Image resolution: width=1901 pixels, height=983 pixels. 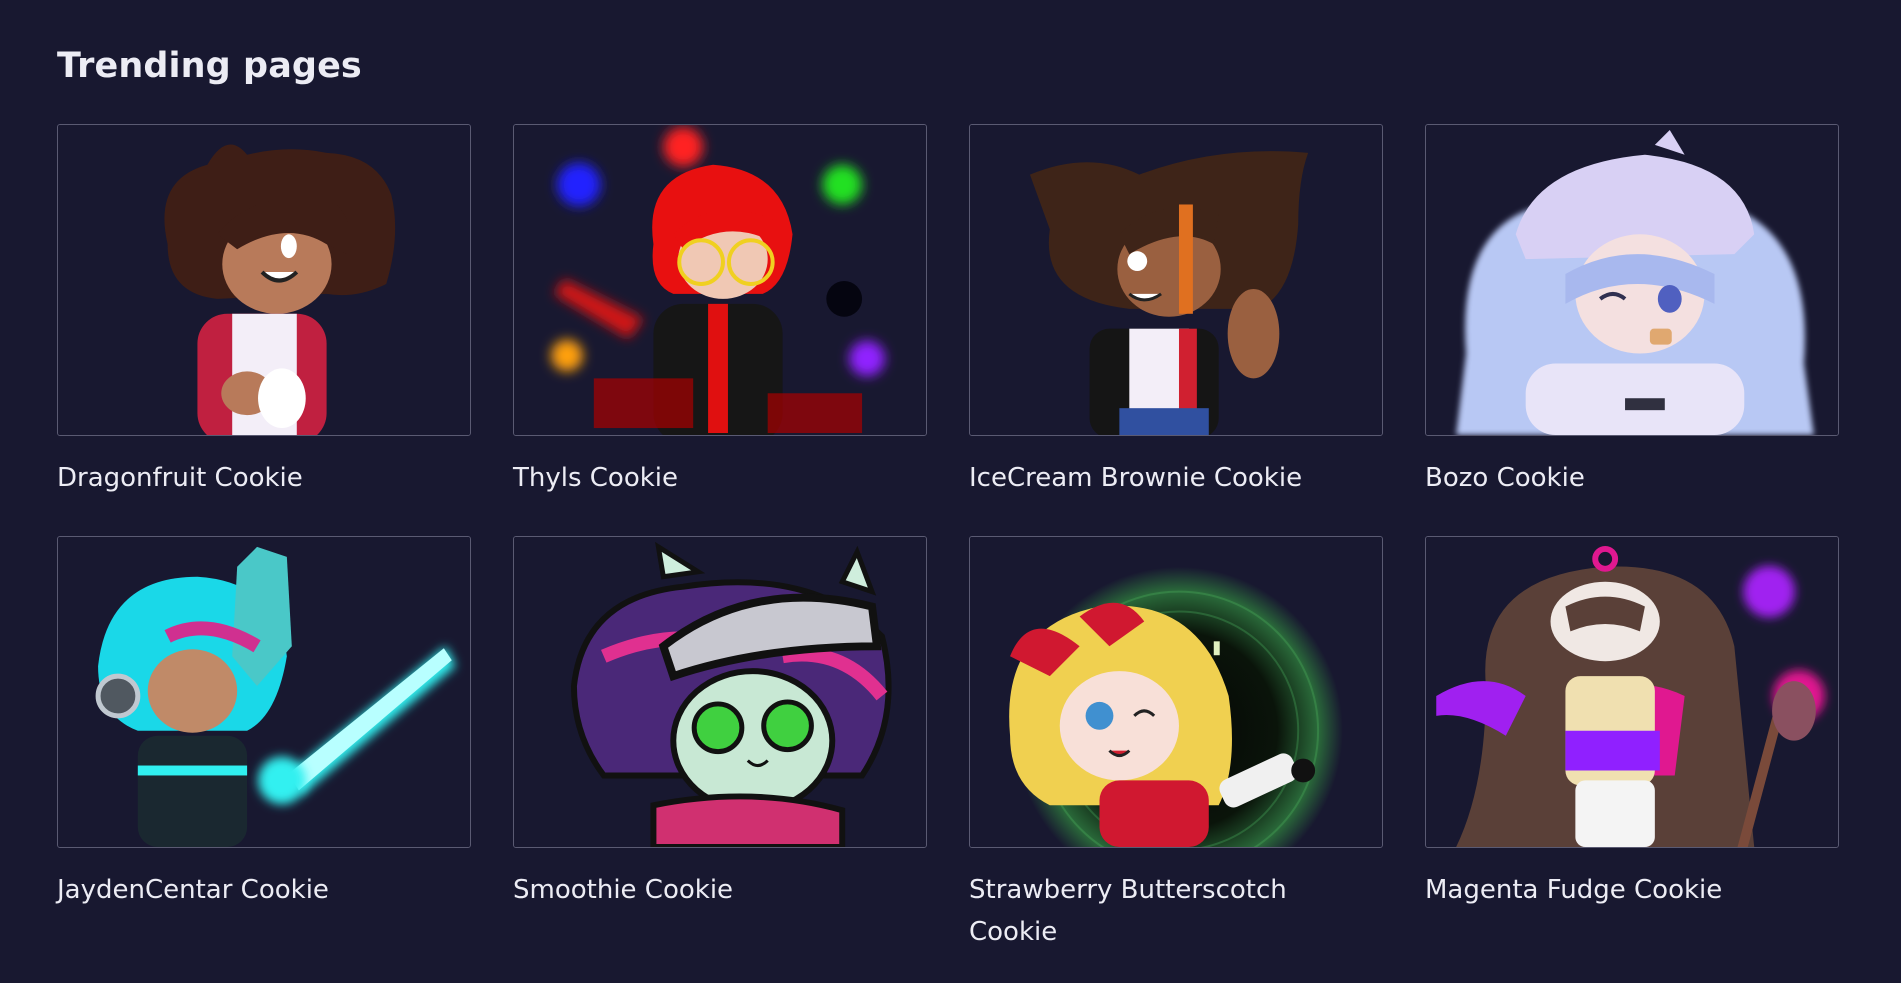 I want to click on page-card-label: Magenta Fudge Cookie, so click(x=1615, y=890).